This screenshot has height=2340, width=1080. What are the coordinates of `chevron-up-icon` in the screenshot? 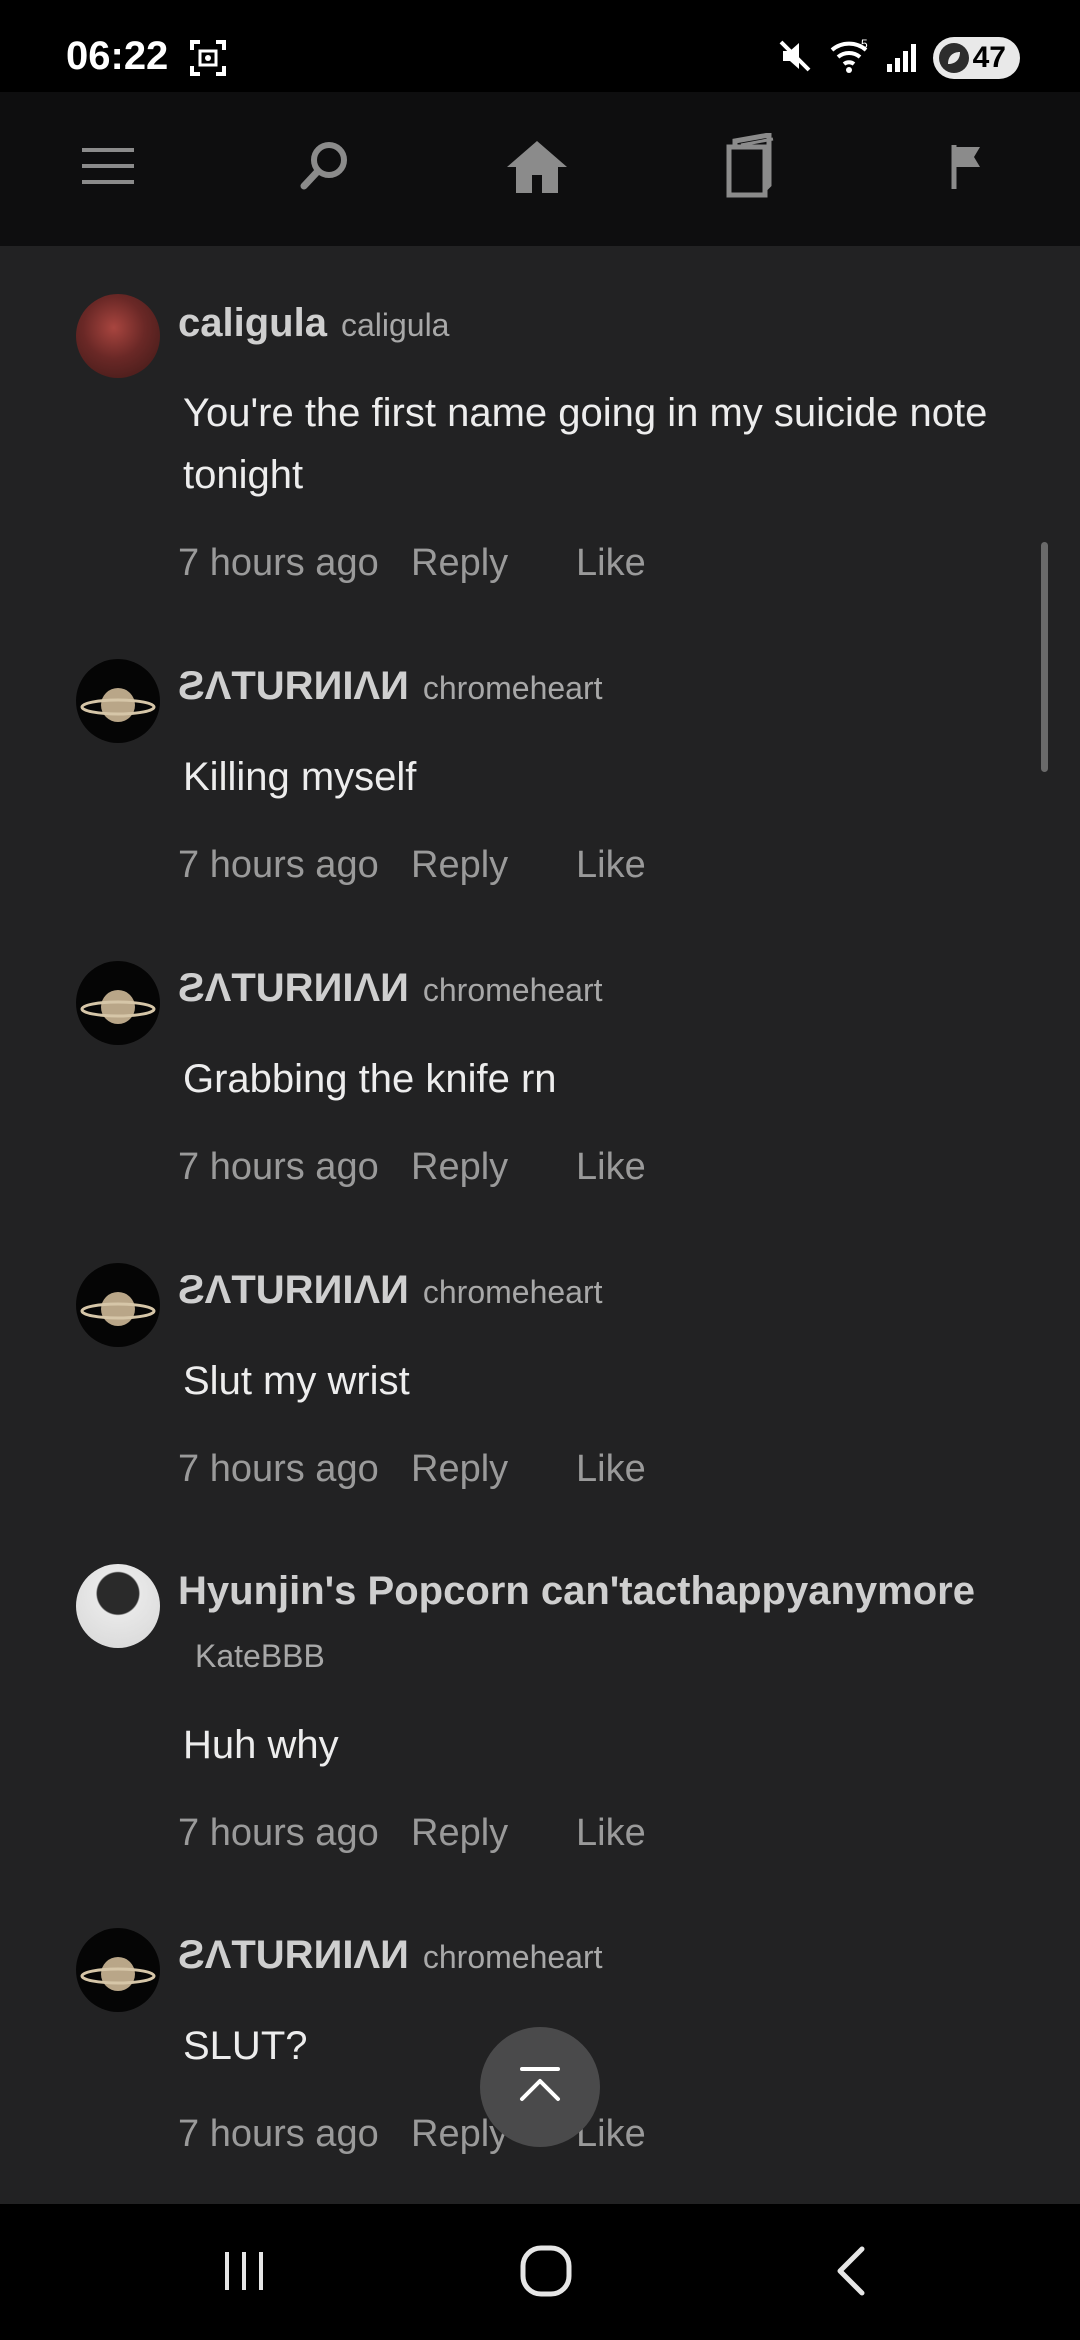 It's located at (540, 2087).